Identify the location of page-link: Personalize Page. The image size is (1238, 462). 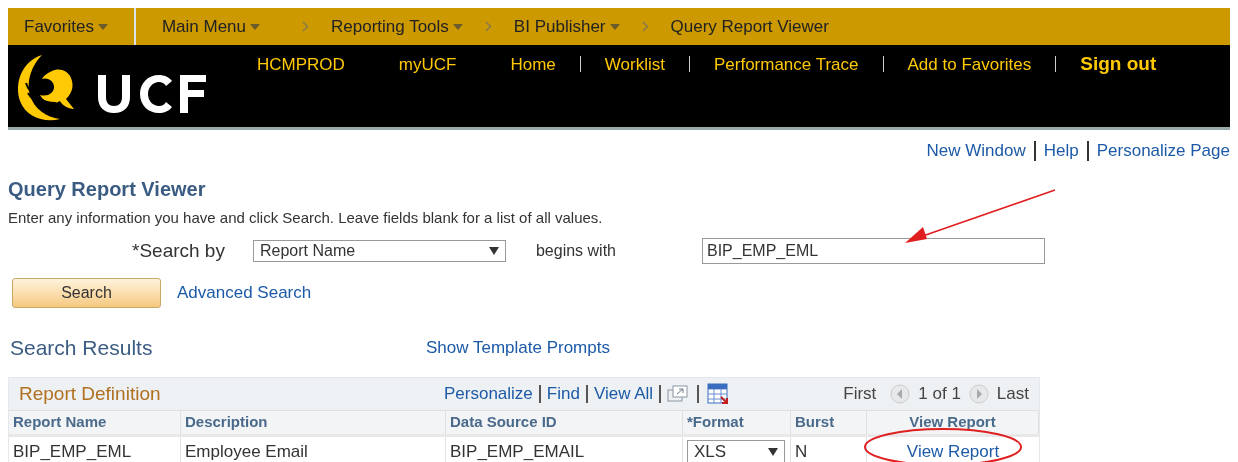
(1163, 151).